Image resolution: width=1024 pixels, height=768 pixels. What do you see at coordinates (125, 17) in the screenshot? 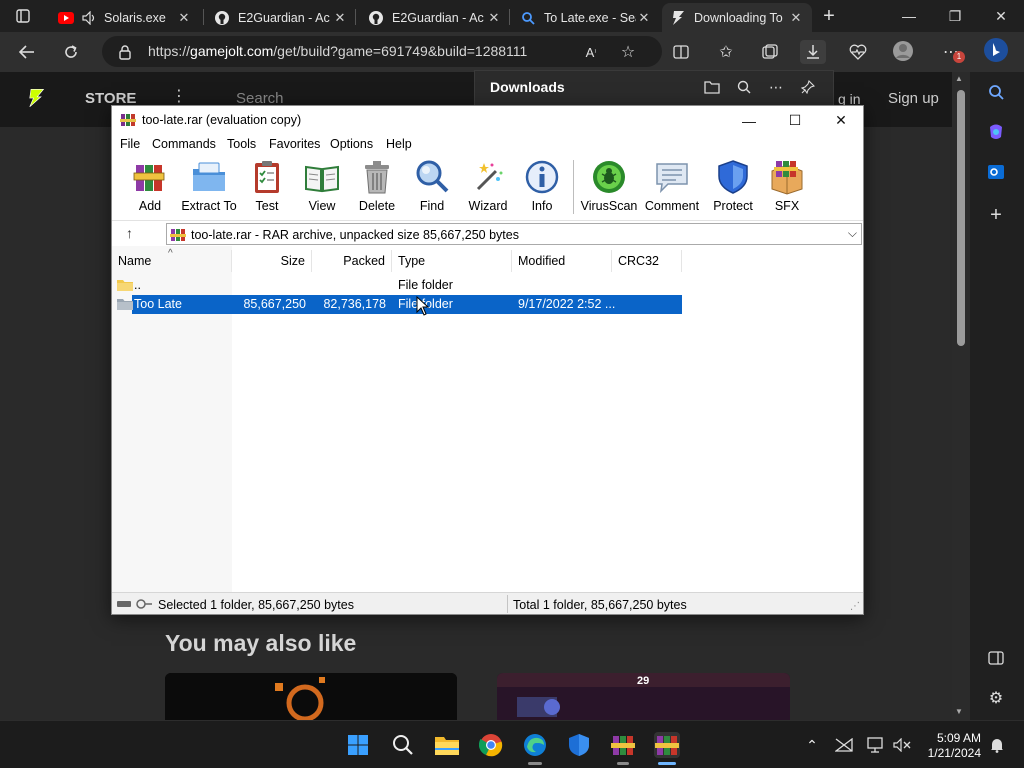
I see `tab-solaris: Solaris.exe ✕` at bounding box center [125, 17].